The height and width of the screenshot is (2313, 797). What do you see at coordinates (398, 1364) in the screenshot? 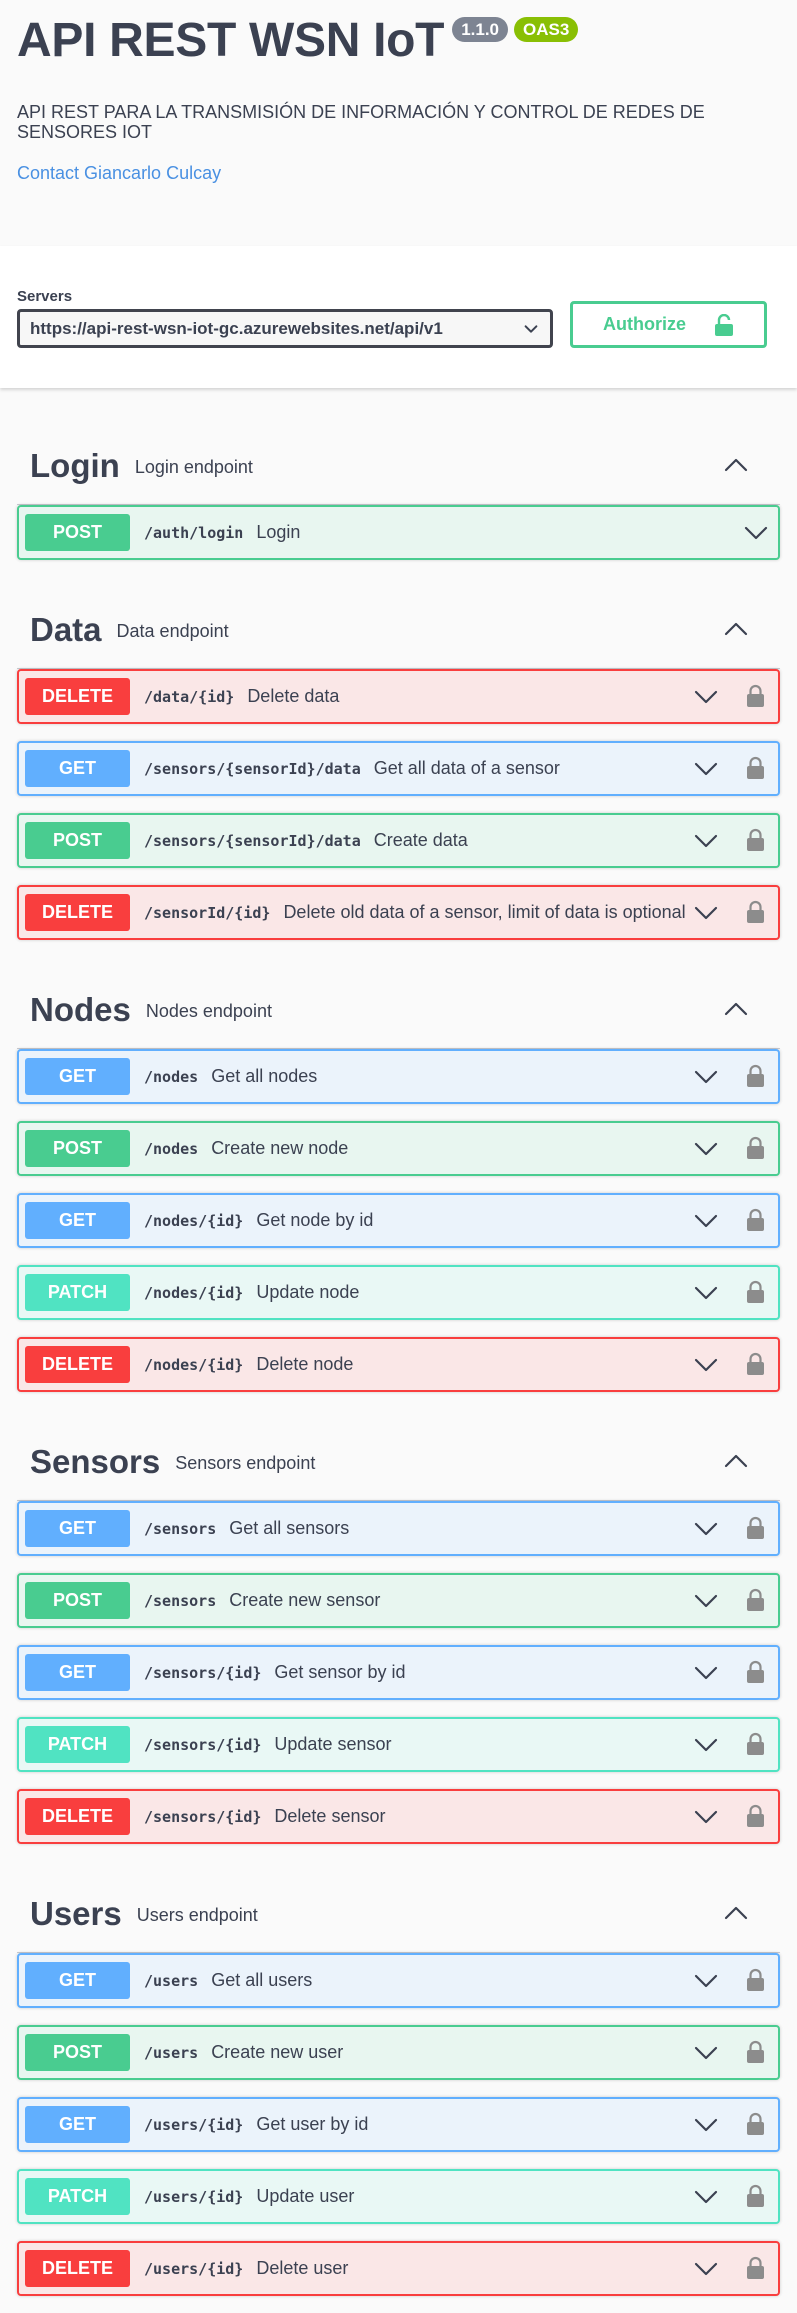
I see `operation-delete-row: DELETE/nodes/{id} Delete node` at bounding box center [398, 1364].